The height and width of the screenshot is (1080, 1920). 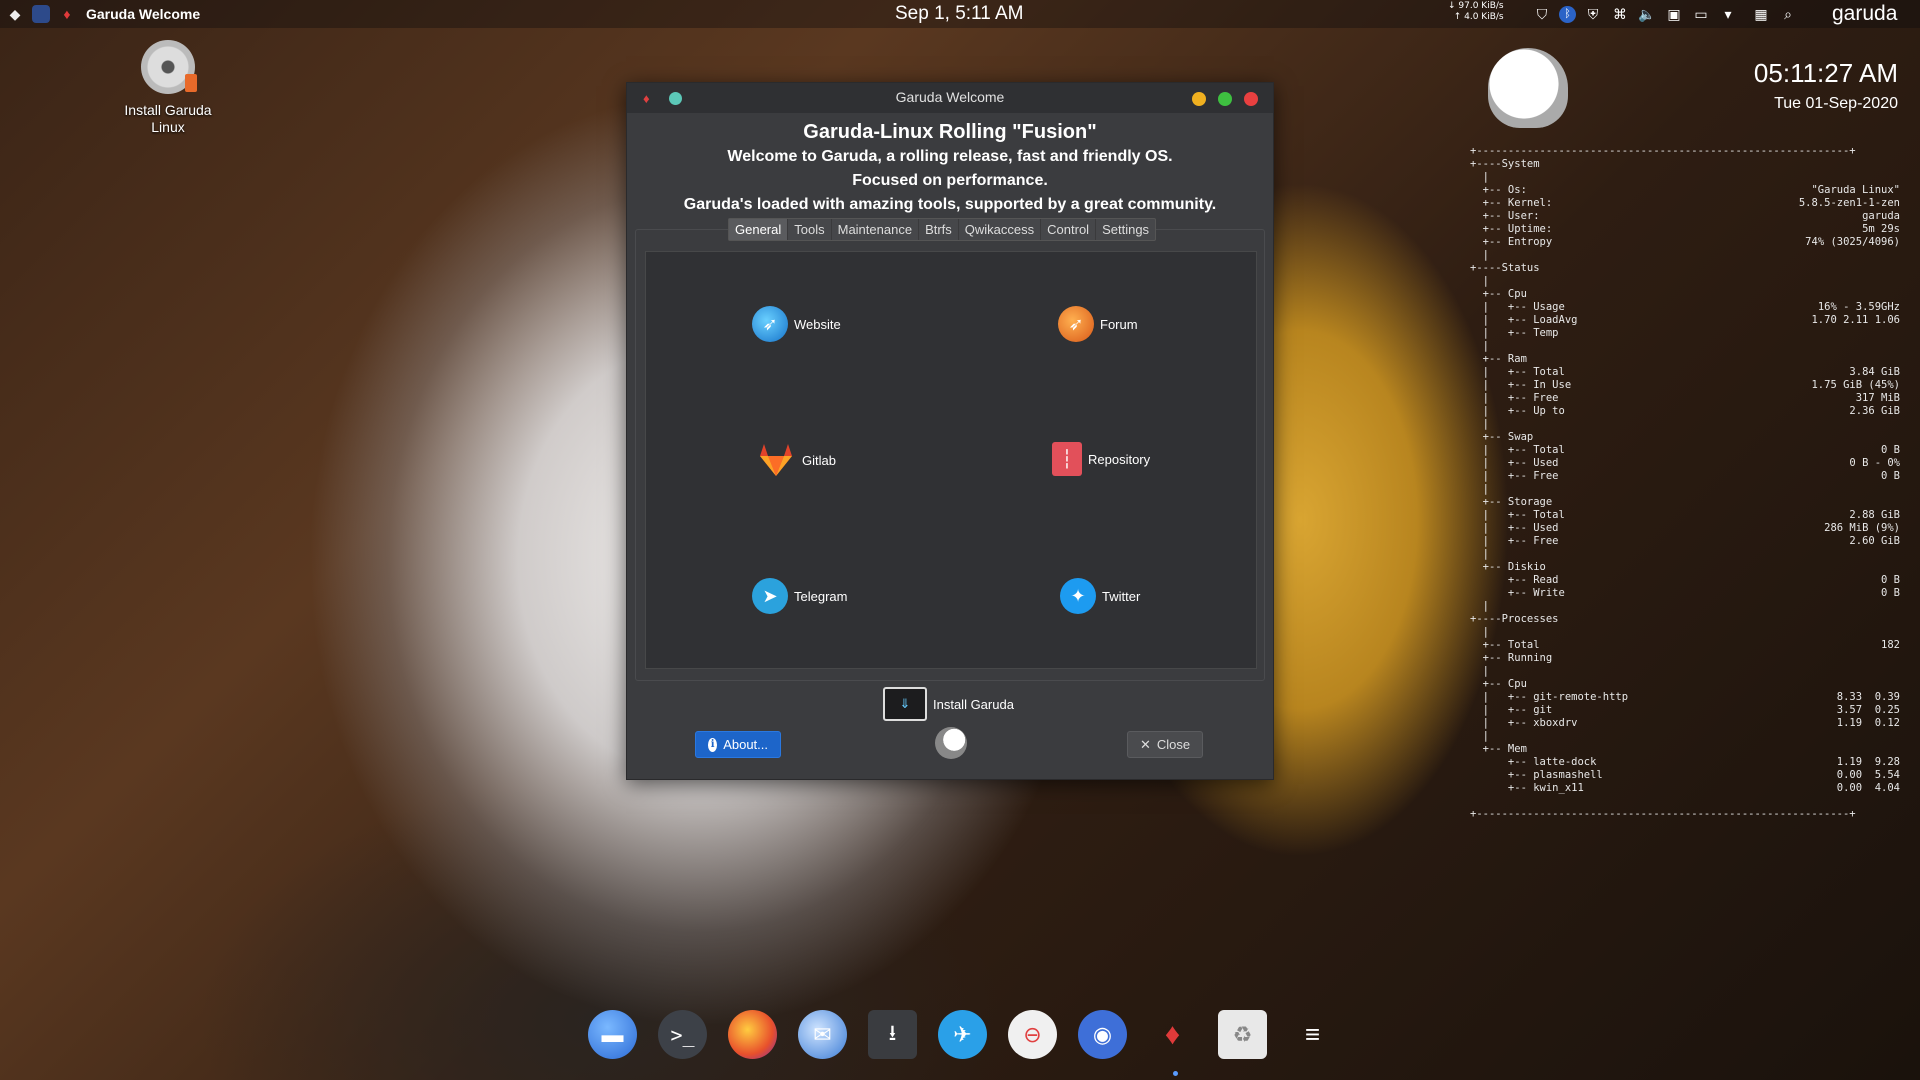 What do you see at coordinates (876, 229) in the screenshot?
I see `tab-maintenance: Maintenance` at bounding box center [876, 229].